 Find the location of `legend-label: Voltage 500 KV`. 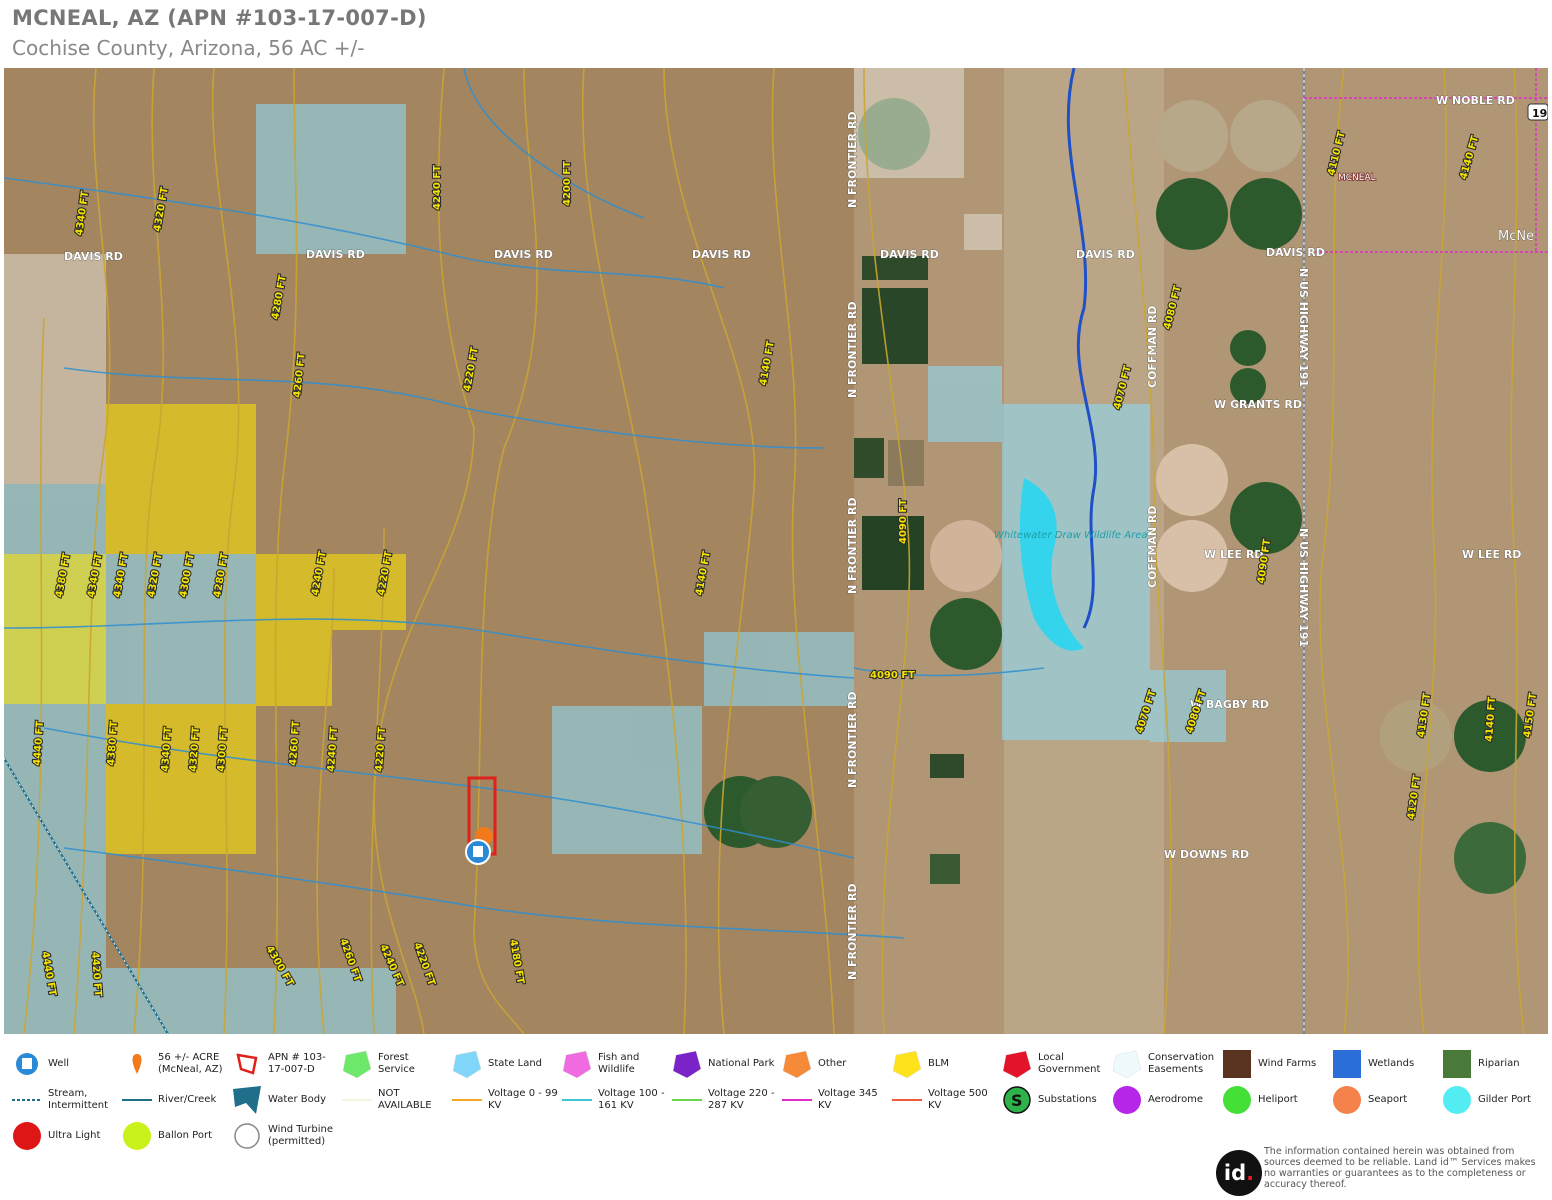

legend-label: Voltage 500 KV is located at coordinates (958, 1099).